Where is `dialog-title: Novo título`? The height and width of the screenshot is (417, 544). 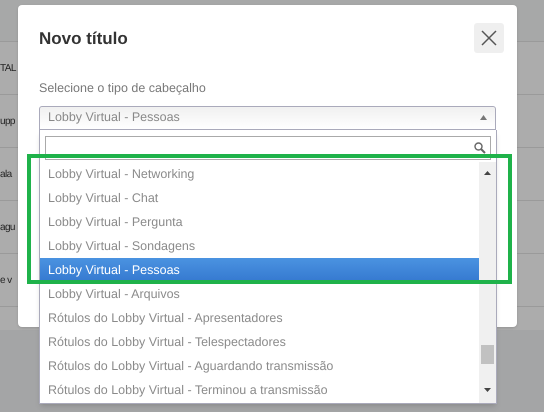
dialog-title: Novo título is located at coordinates (83, 39).